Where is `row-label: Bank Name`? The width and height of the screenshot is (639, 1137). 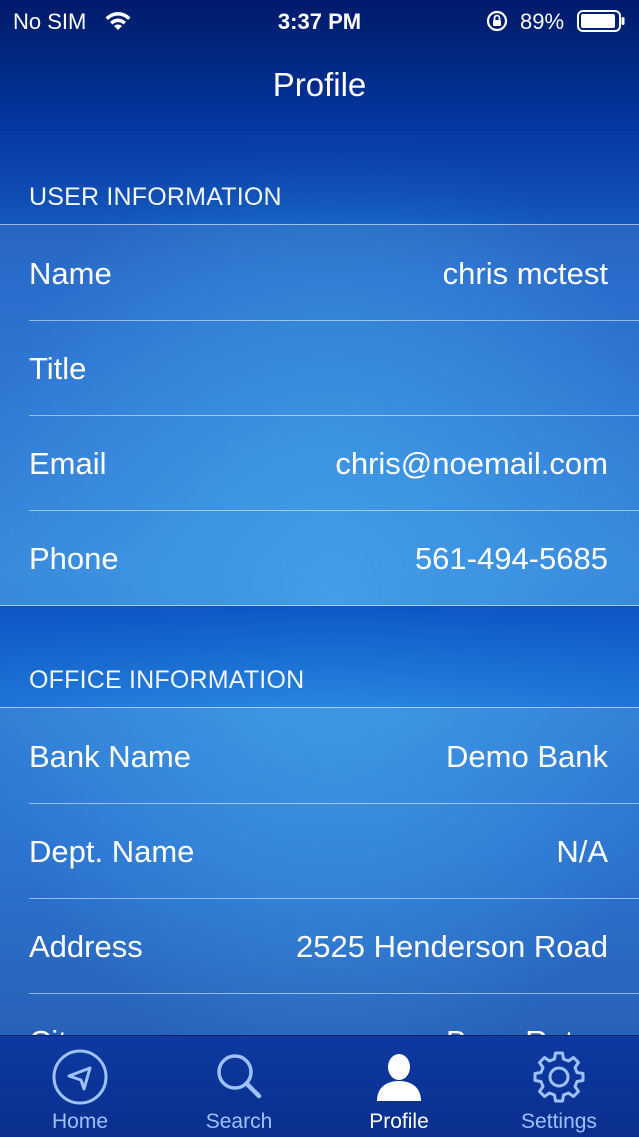
row-label: Bank Name is located at coordinates (110, 756).